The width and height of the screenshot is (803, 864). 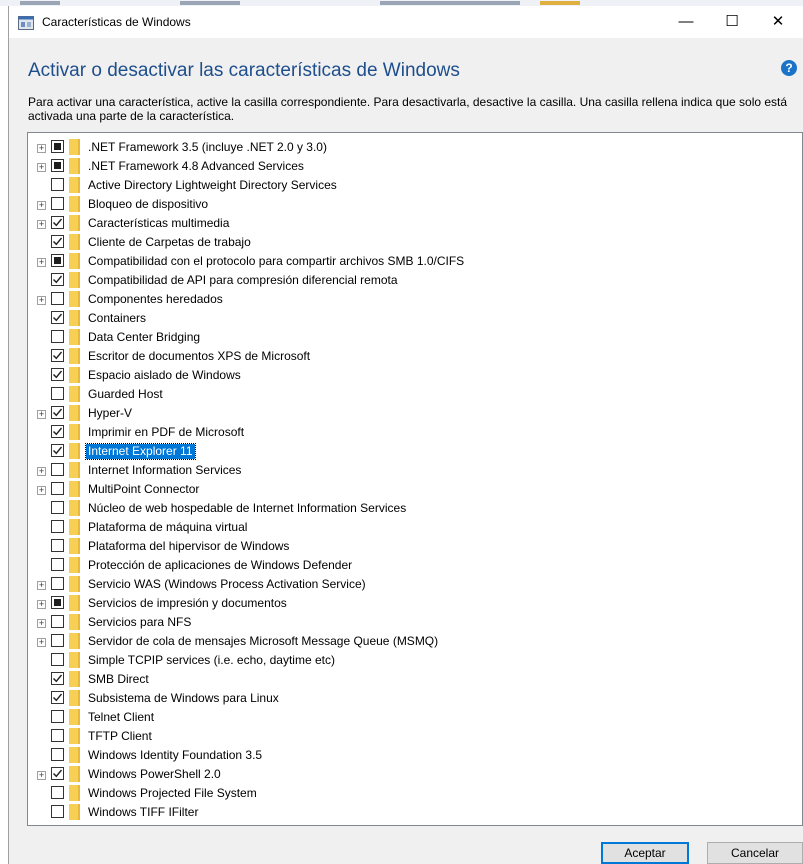 What do you see at coordinates (415, 756) in the screenshot?
I see `feature-row: Windows Identity Foundation 3.5` at bounding box center [415, 756].